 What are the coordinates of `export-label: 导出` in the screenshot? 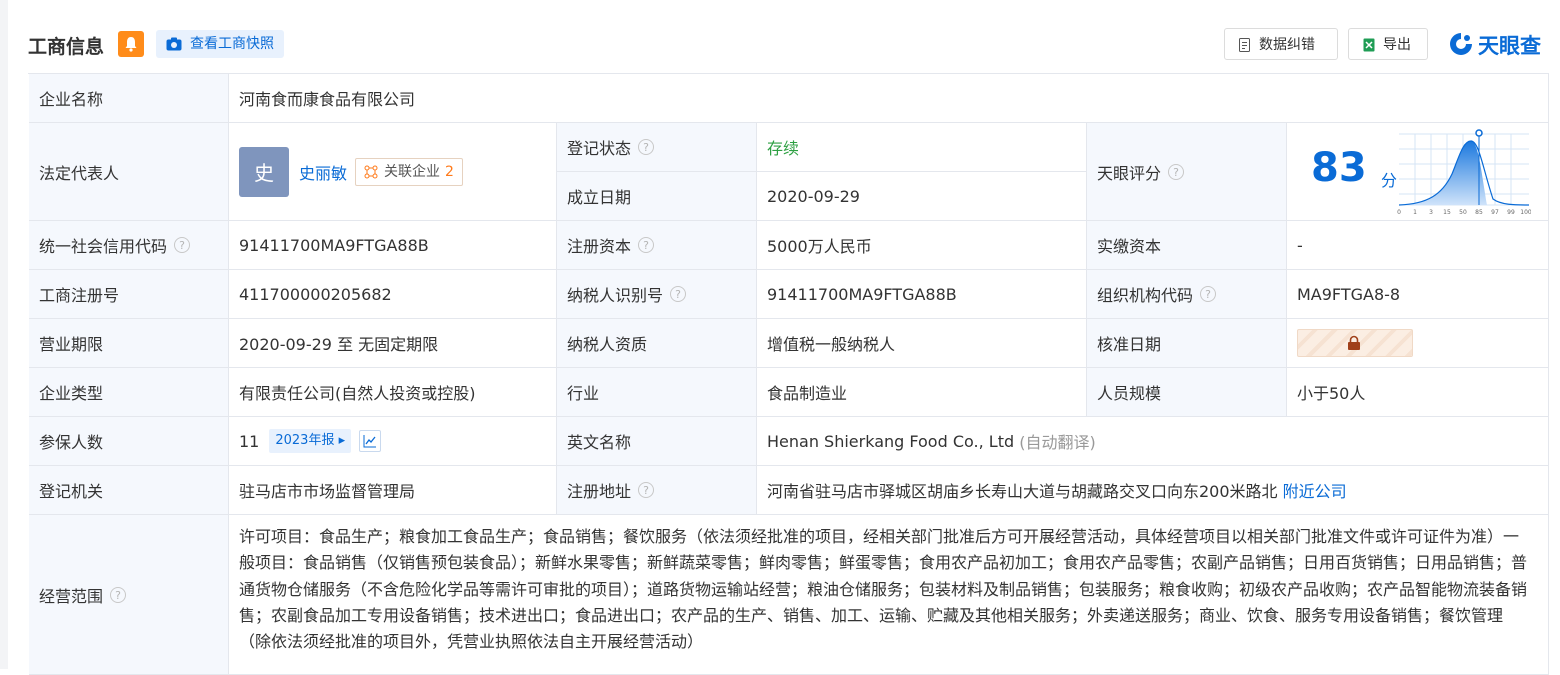 It's located at (1397, 45).